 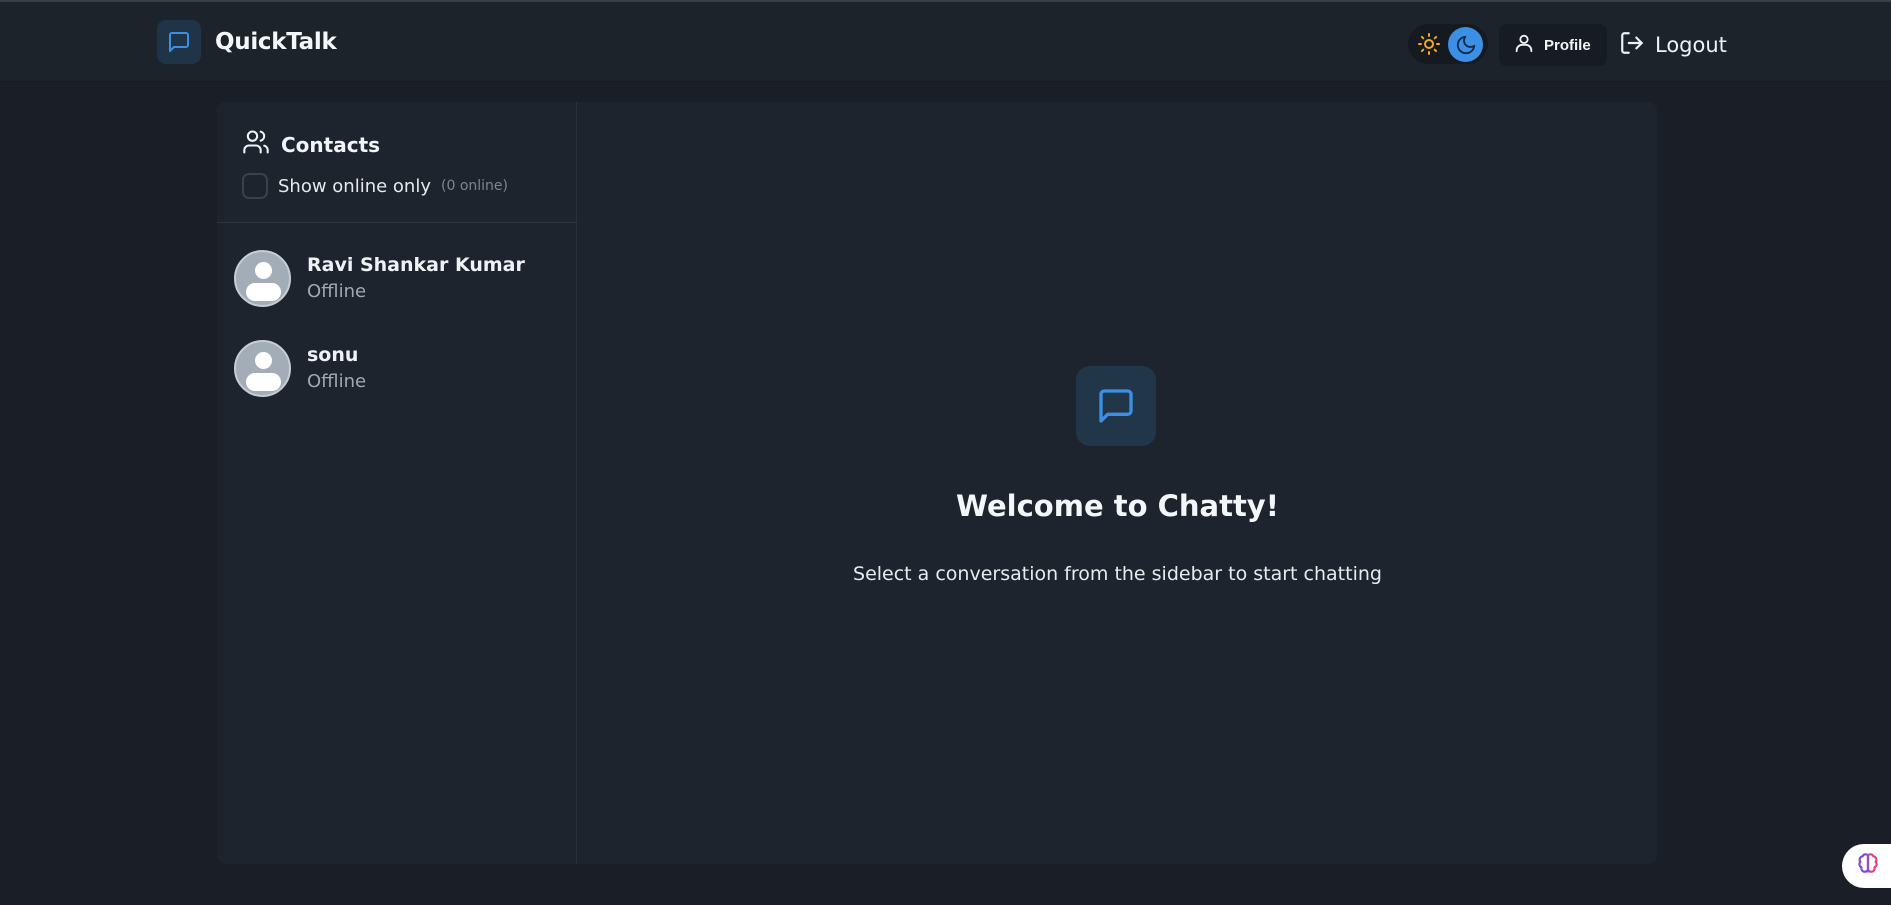 I want to click on contact-name: sonu, so click(x=333, y=355).